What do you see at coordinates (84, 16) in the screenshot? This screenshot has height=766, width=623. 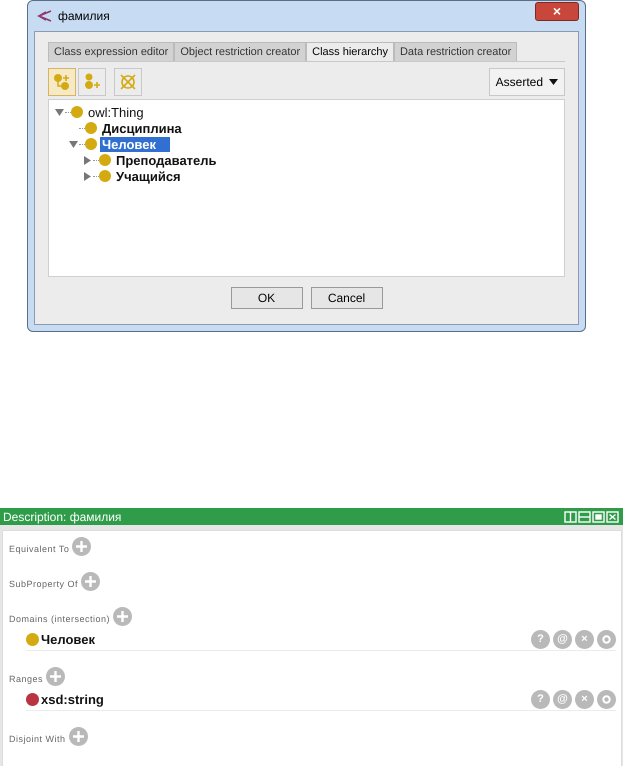 I see `window-title: фамилия` at bounding box center [84, 16].